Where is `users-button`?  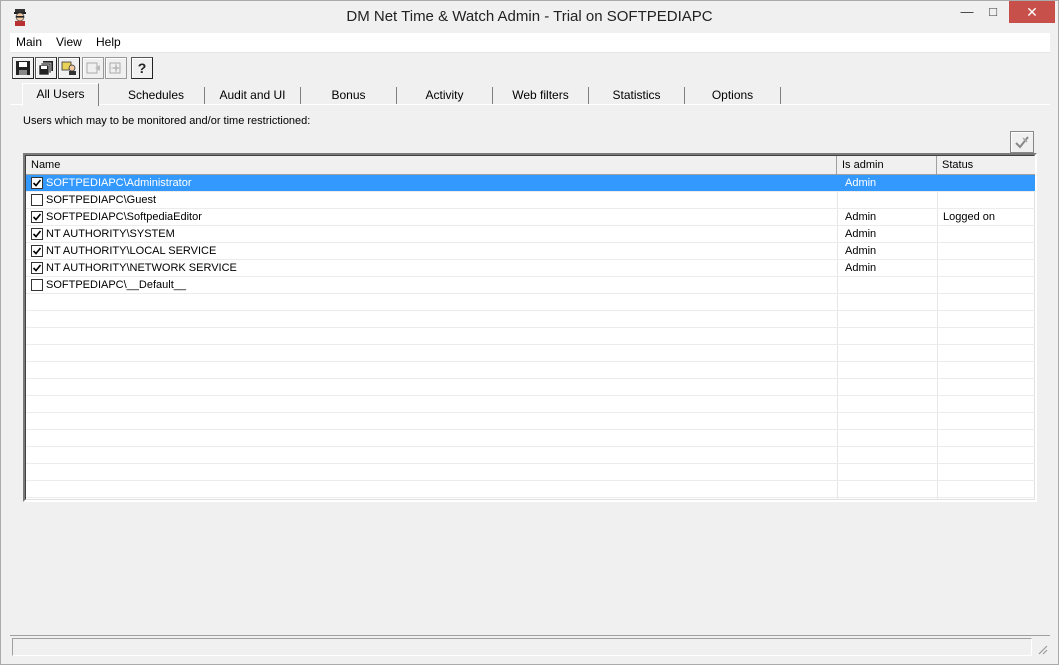 users-button is located at coordinates (69, 68).